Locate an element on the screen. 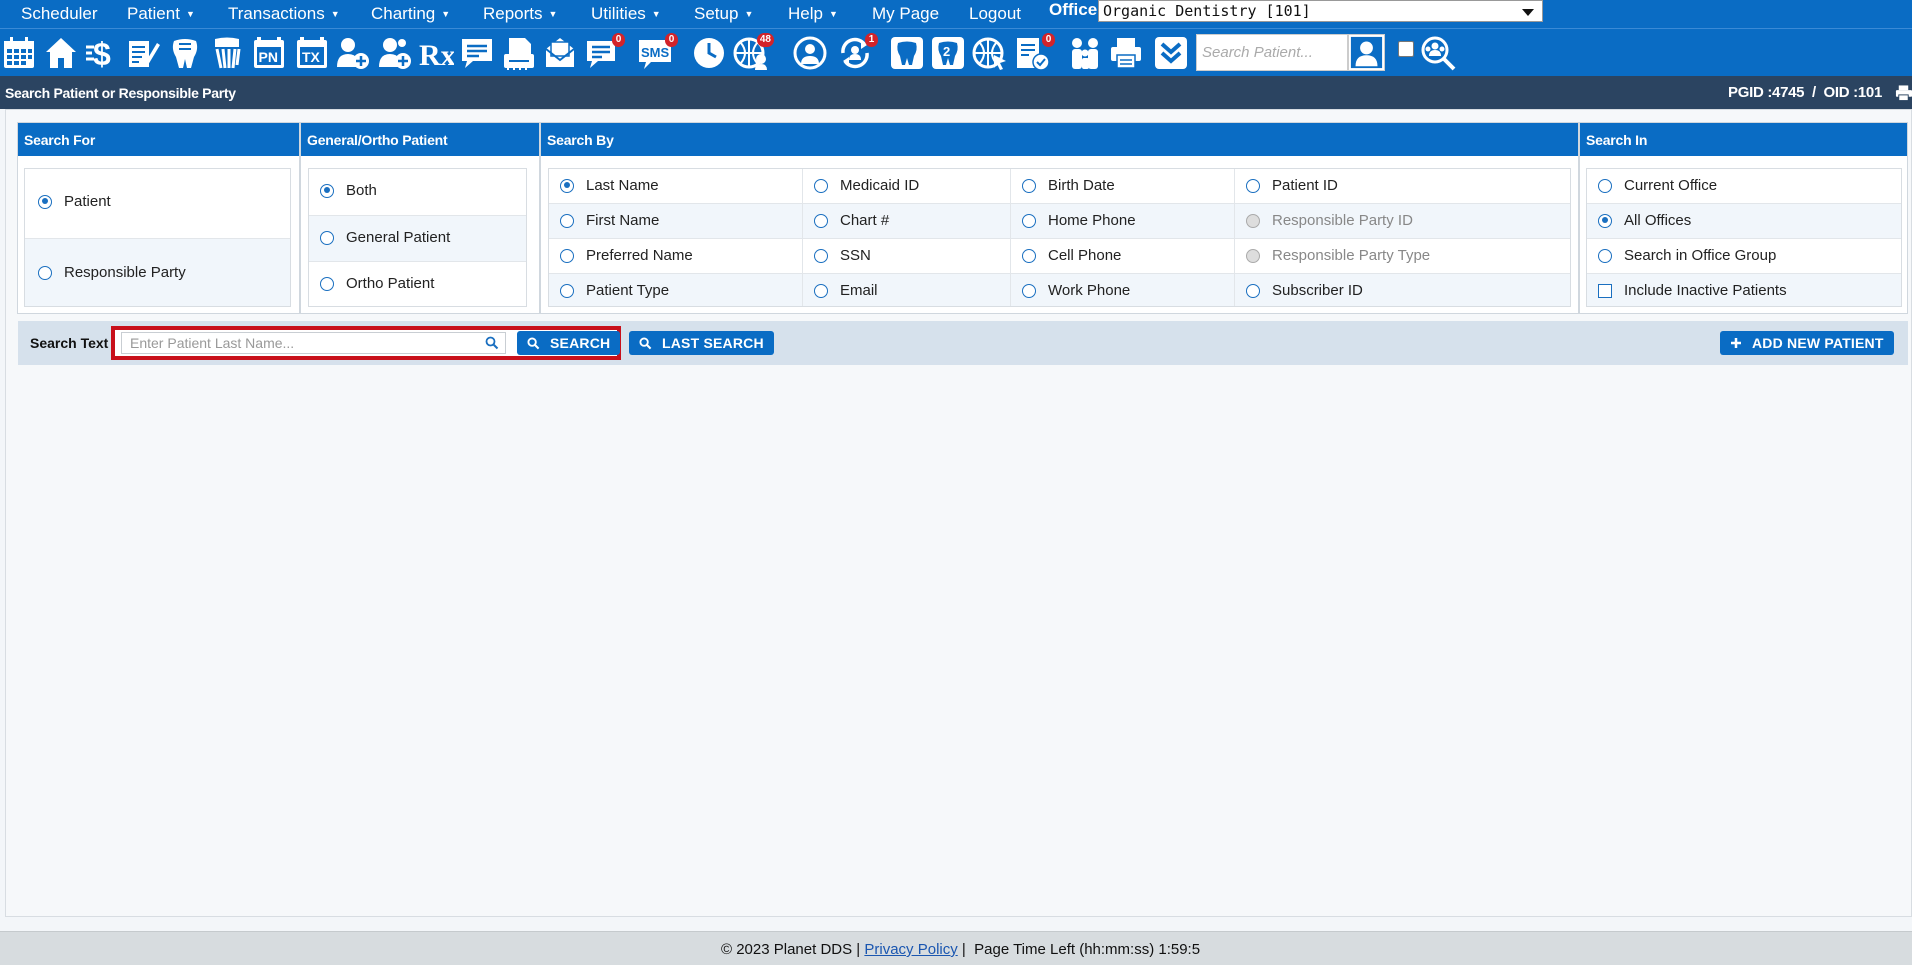  globe-pointer-icon is located at coordinates (990, 53).